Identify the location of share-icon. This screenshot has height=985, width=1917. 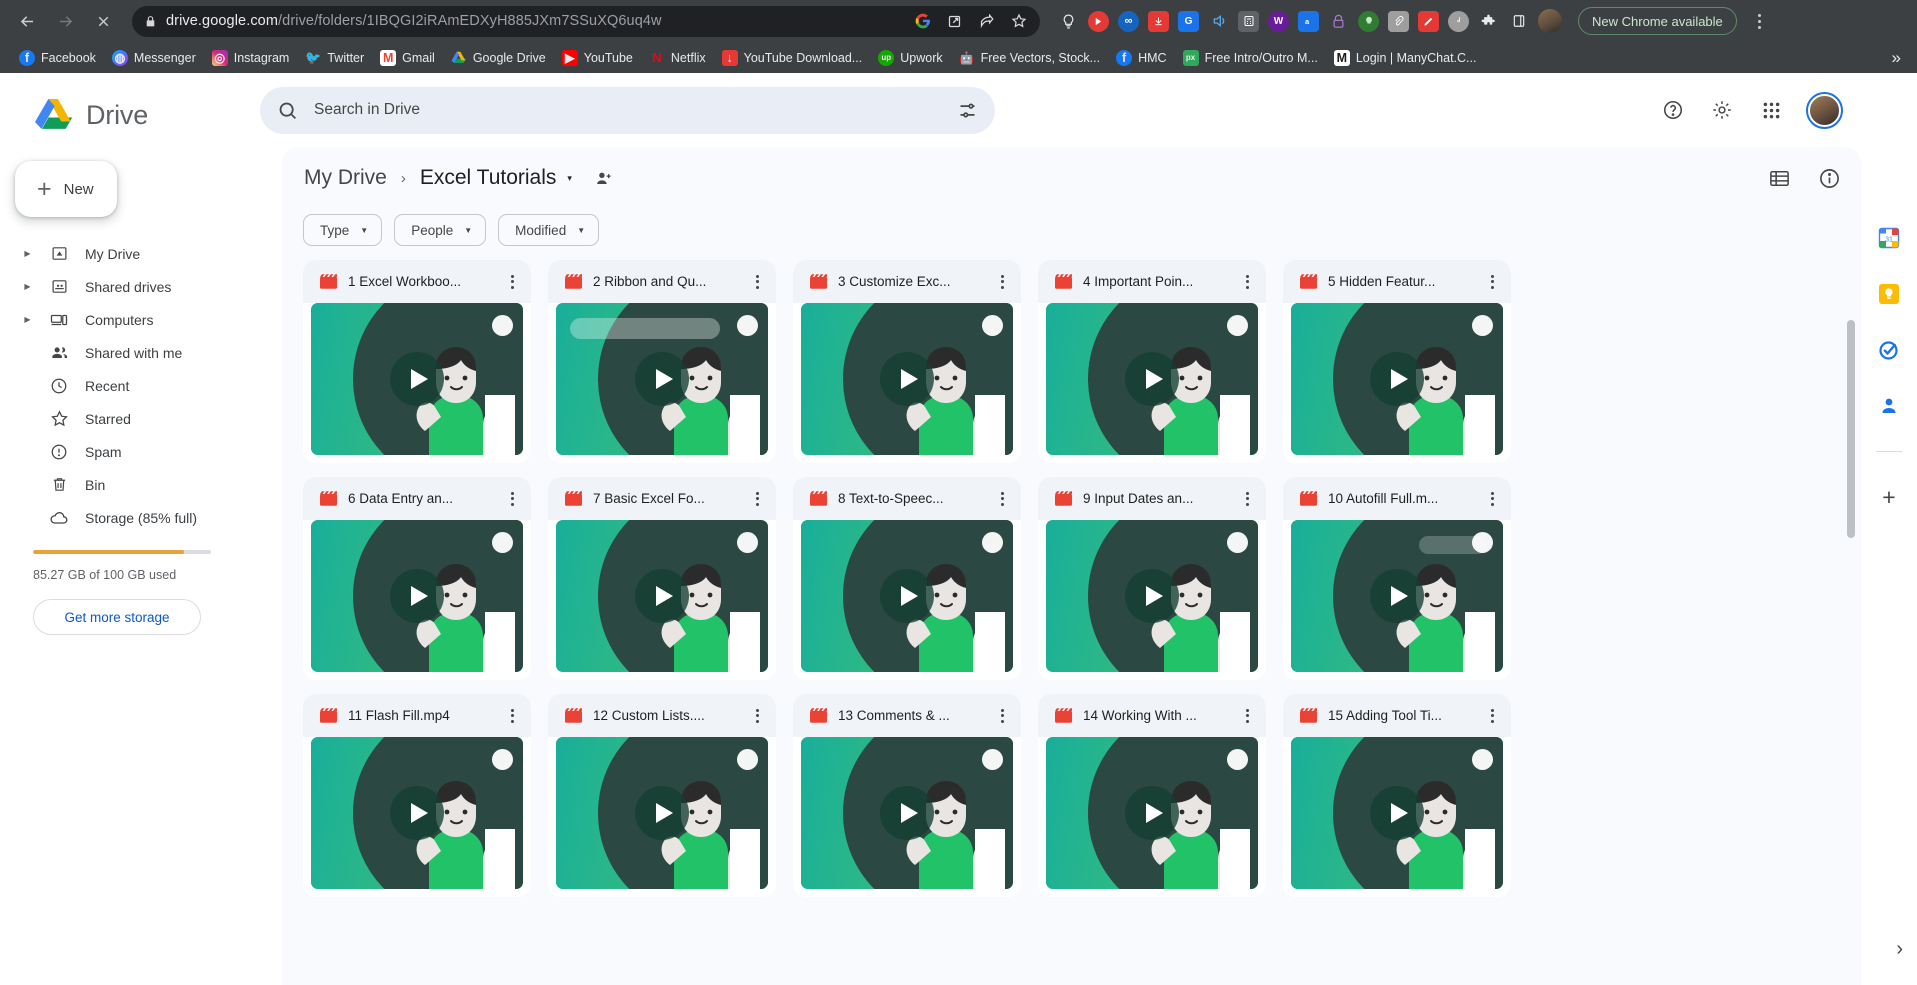
(986, 21).